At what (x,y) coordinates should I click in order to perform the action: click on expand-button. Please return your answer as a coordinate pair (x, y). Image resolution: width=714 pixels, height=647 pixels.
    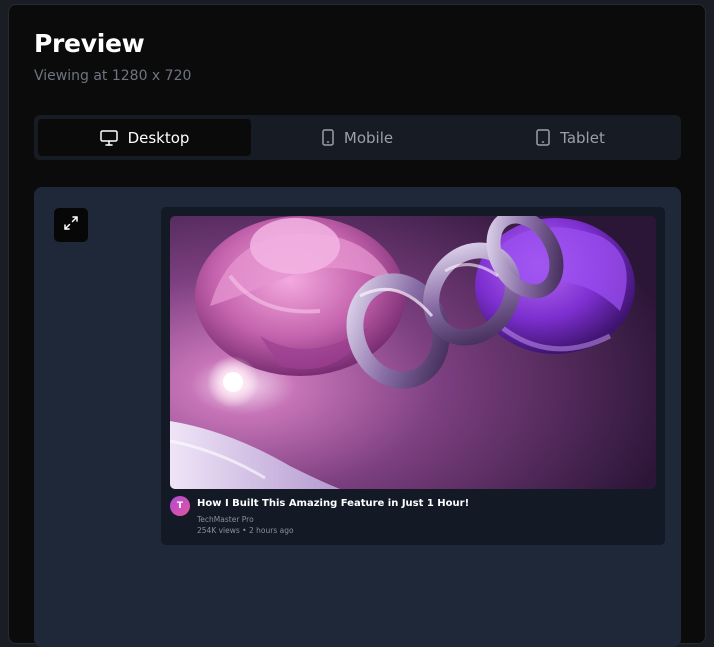
    Looking at the image, I should click on (71, 225).